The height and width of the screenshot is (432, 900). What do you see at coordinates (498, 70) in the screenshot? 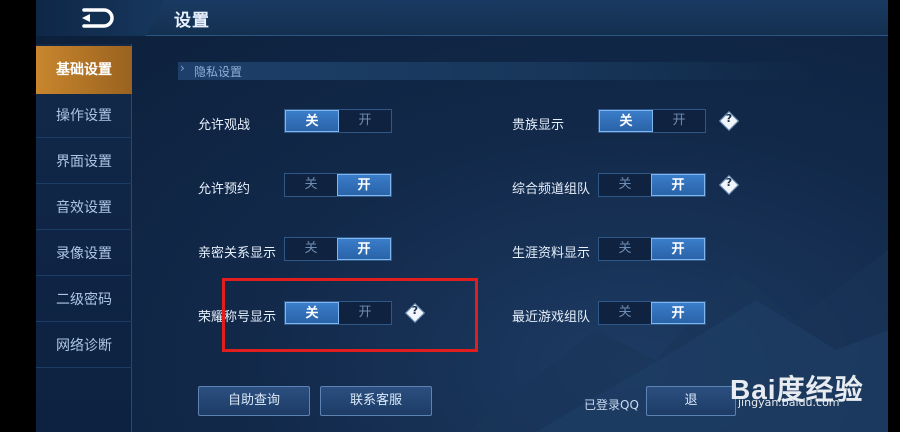
I see `section-header: › 隐私设置` at bounding box center [498, 70].